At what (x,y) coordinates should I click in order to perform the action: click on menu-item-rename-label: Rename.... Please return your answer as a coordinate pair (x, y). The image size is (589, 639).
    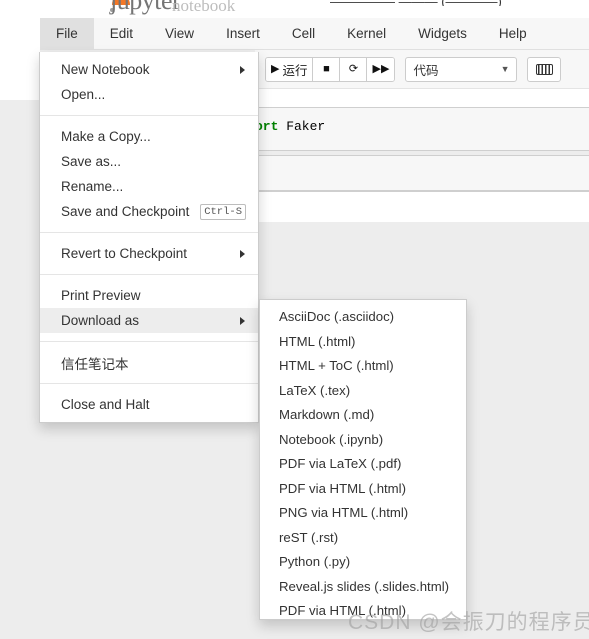
    Looking at the image, I should click on (92, 186).